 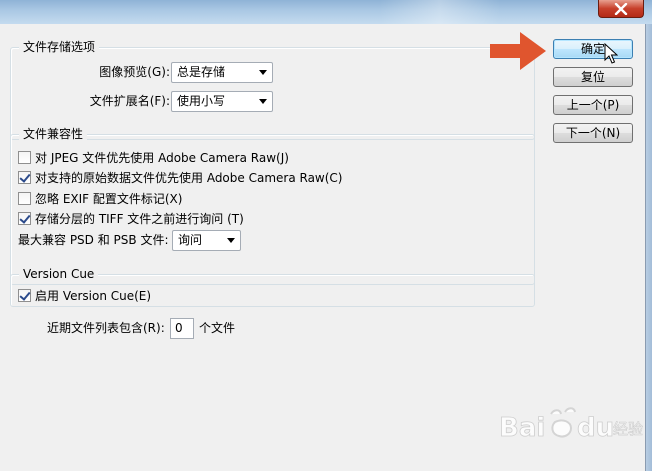 What do you see at coordinates (611, 53) in the screenshot?
I see `mouse-cursor-icon` at bounding box center [611, 53].